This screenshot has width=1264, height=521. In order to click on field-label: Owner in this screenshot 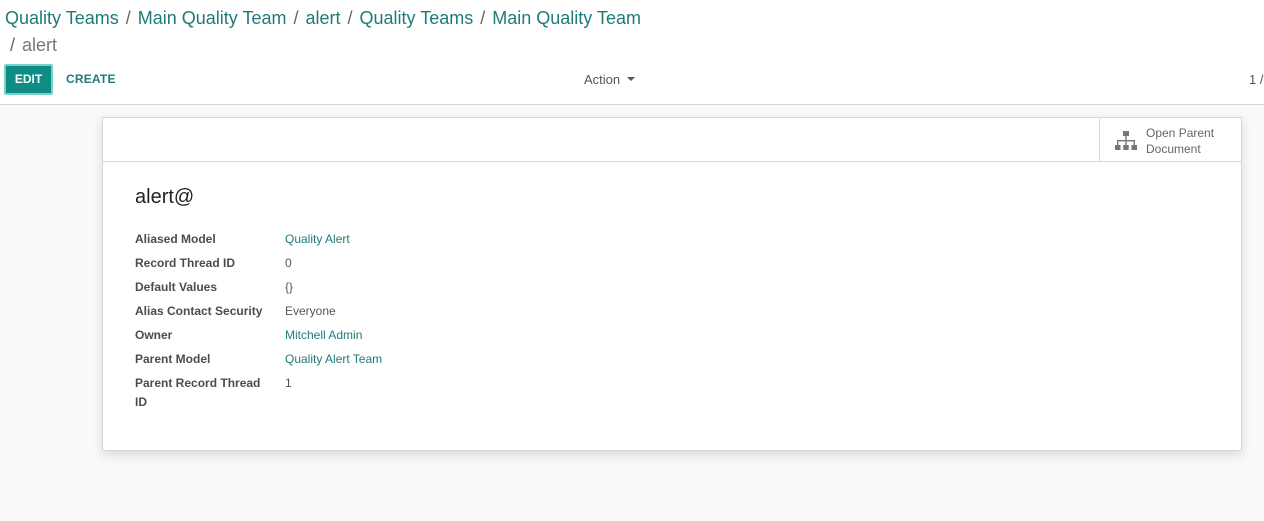, I will do `click(154, 335)`.